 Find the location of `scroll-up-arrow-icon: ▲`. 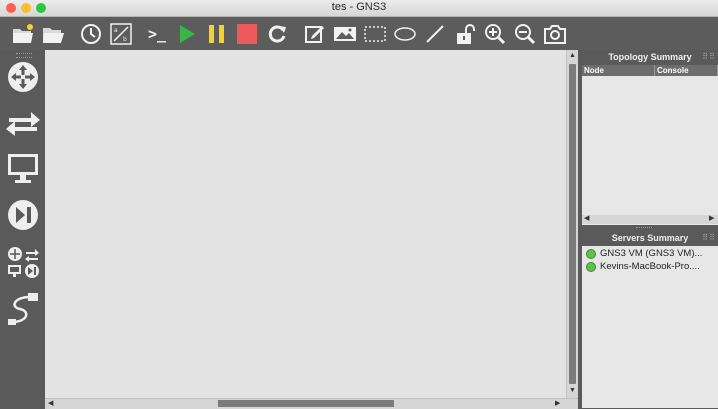

scroll-up-arrow-icon: ▲ is located at coordinates (572, 56).